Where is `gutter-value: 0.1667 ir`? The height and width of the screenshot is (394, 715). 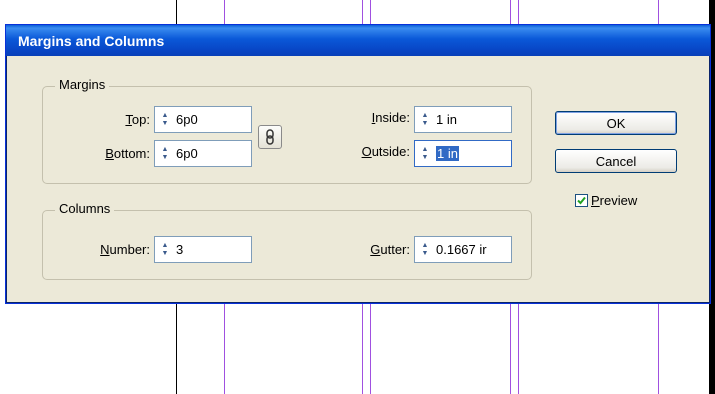 gutter-value: 0.1667 ir is located at coordinates (461, 249).